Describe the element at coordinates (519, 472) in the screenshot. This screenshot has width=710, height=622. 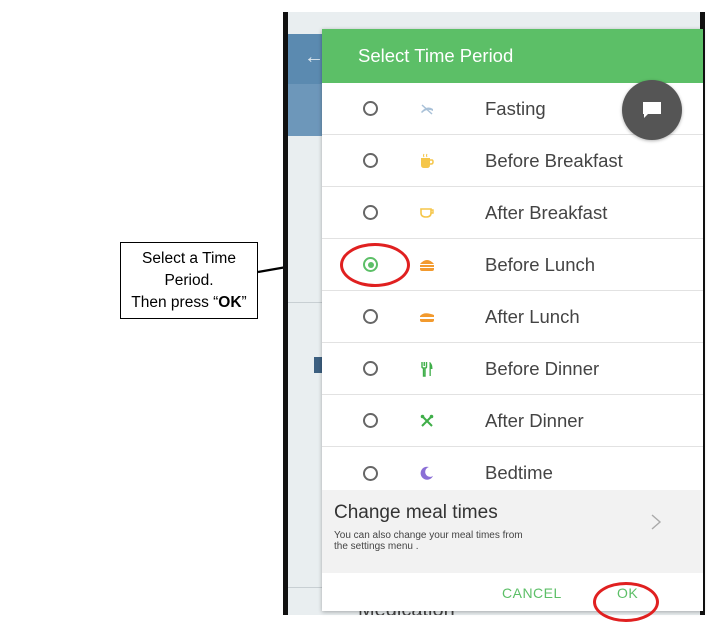
I see `option-label: Bedtime` at that location.